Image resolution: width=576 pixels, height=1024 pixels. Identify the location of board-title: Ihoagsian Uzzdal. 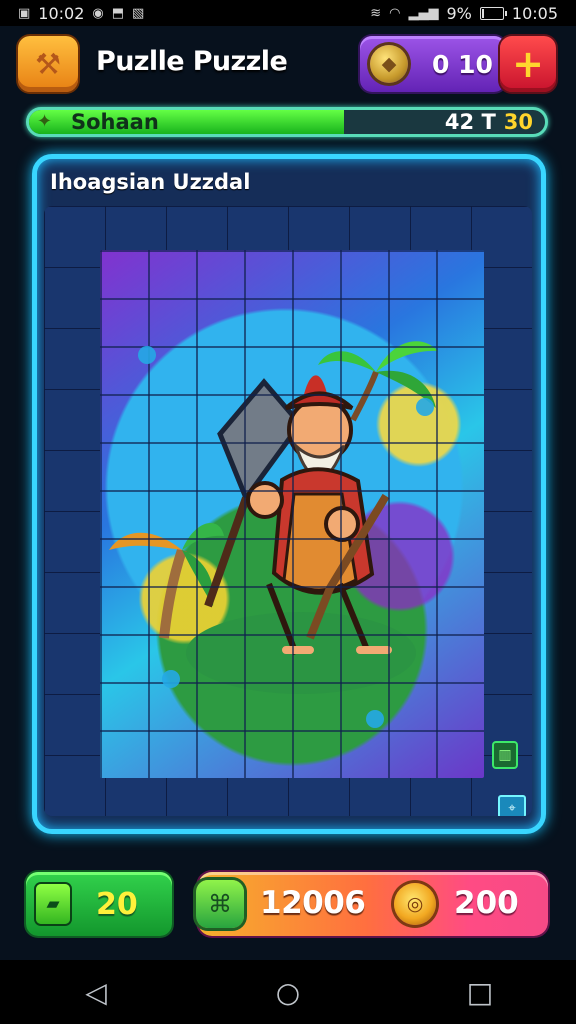
(150, 182).